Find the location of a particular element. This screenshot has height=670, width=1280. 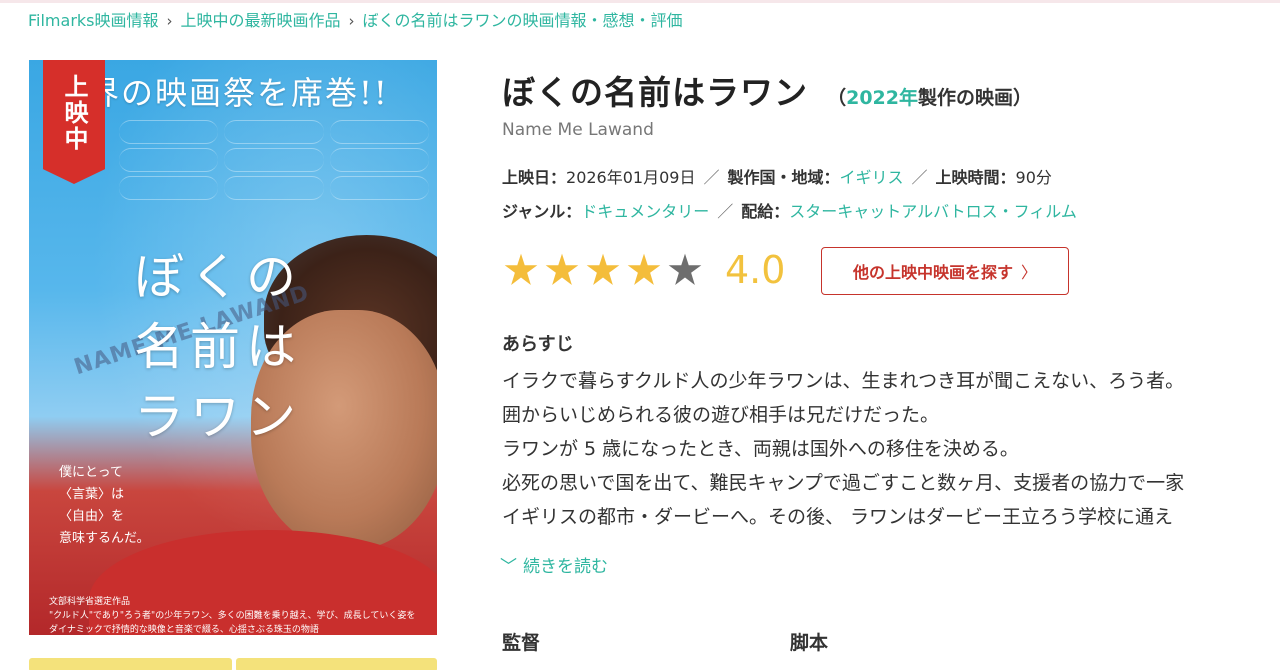

original-title: Name Me Lawand is located at coordinates (578, 130).